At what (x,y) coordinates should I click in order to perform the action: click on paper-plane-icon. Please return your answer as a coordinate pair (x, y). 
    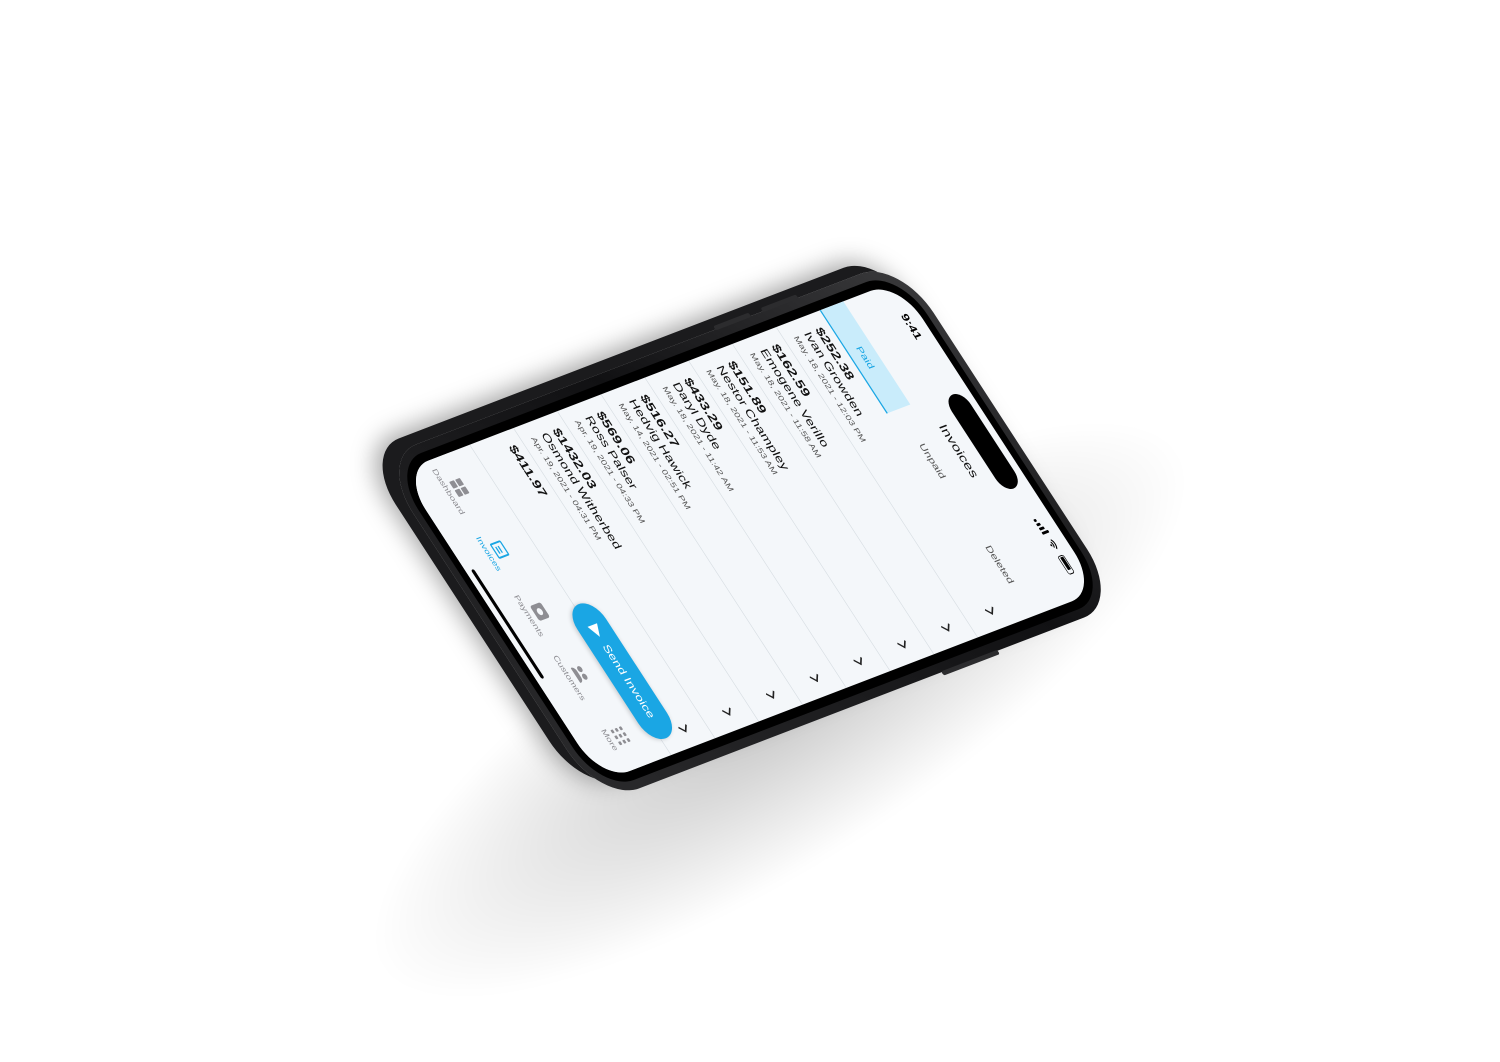
    Looking at the image, I should click on (596, 630).